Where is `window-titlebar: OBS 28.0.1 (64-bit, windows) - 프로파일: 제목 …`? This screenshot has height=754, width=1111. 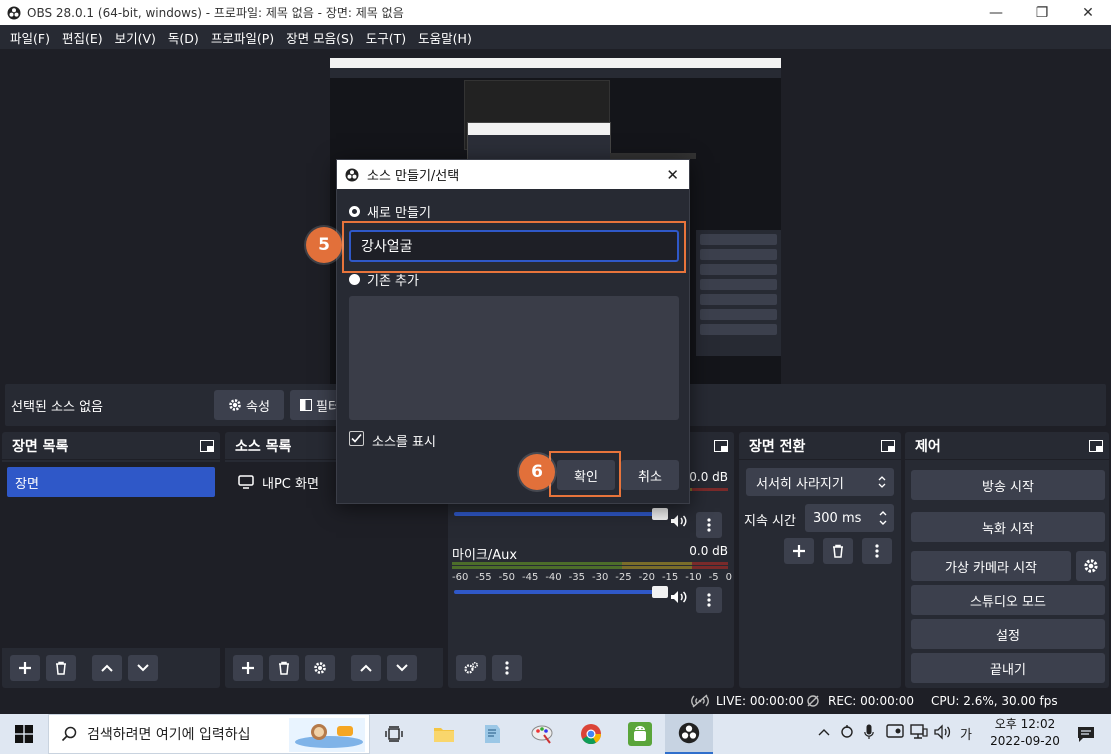 window-titlebar: OBS 28.0.1 (64-bit, windows) - 프로파일: 제목 … is located at coordinates (555, 12).